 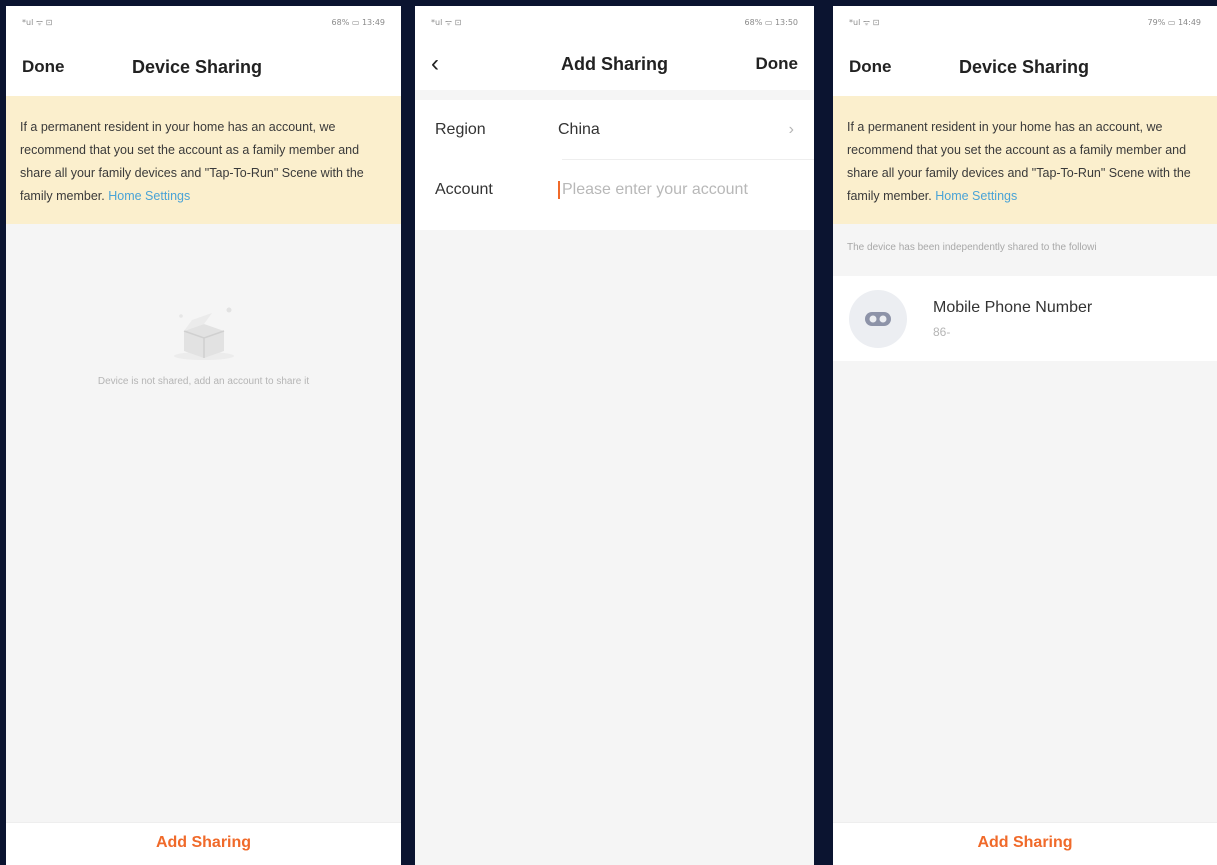 I want to click on status-right: 79% ▭ 14:49, so click(x=1174, y=22).